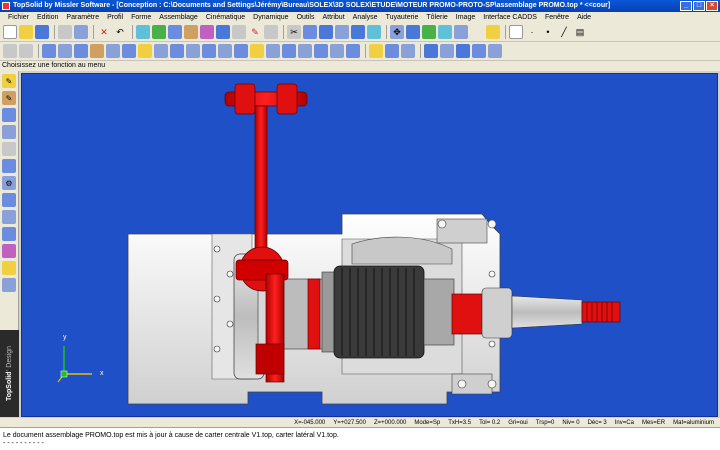 The width and height of the screenshot is (720, 450). I want to click on point-icon, so click(26, 51).